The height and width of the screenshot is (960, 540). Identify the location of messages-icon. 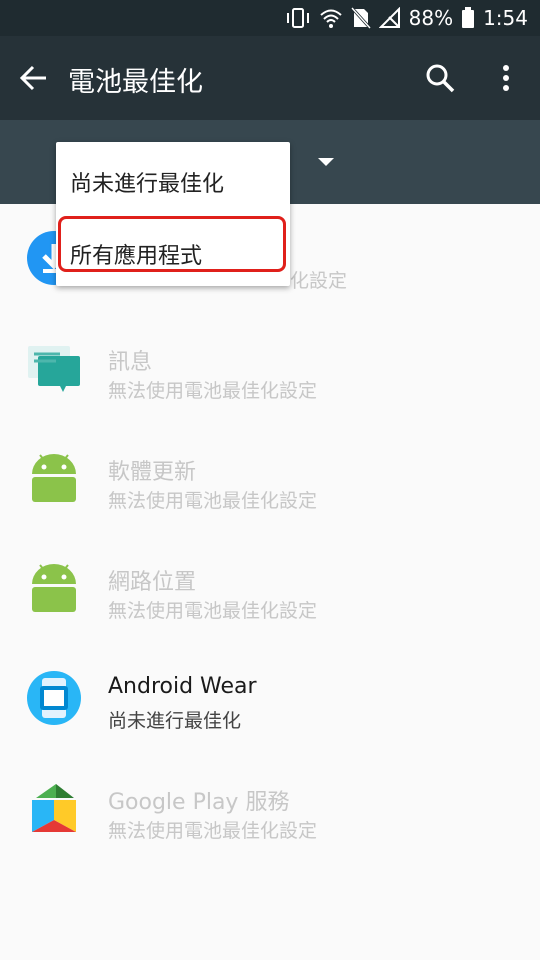
(54, 368).